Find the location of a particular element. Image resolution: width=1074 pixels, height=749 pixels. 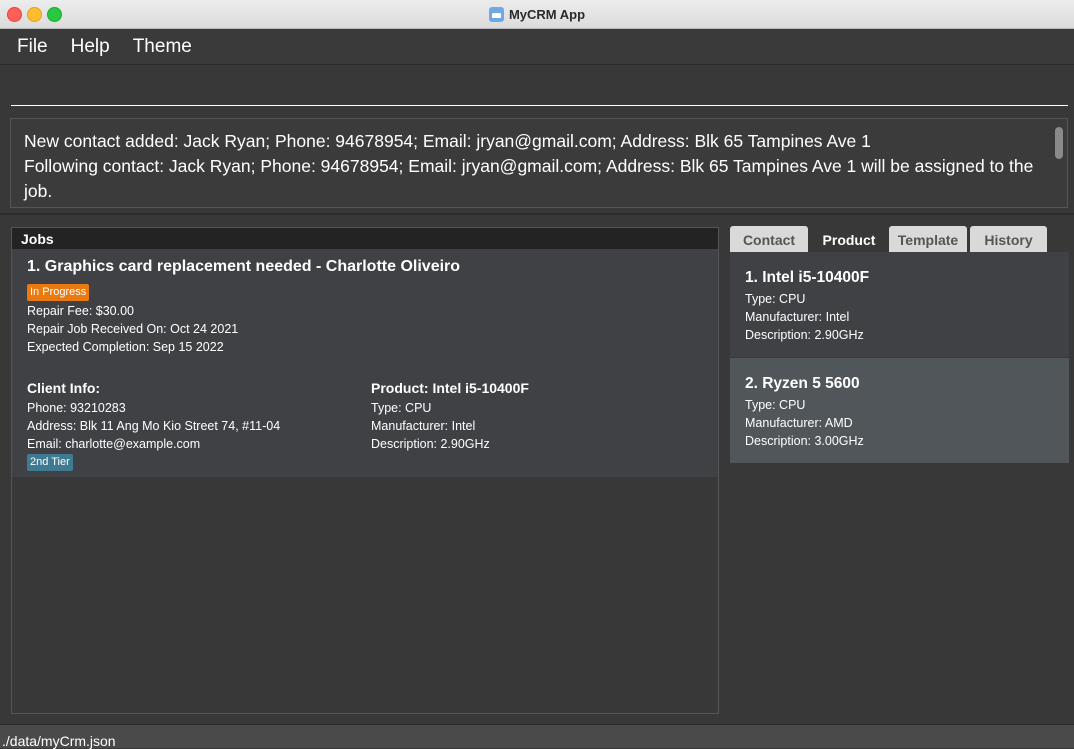

status-bar: ./data/myCrm.json is located at coordinates (537, 736).